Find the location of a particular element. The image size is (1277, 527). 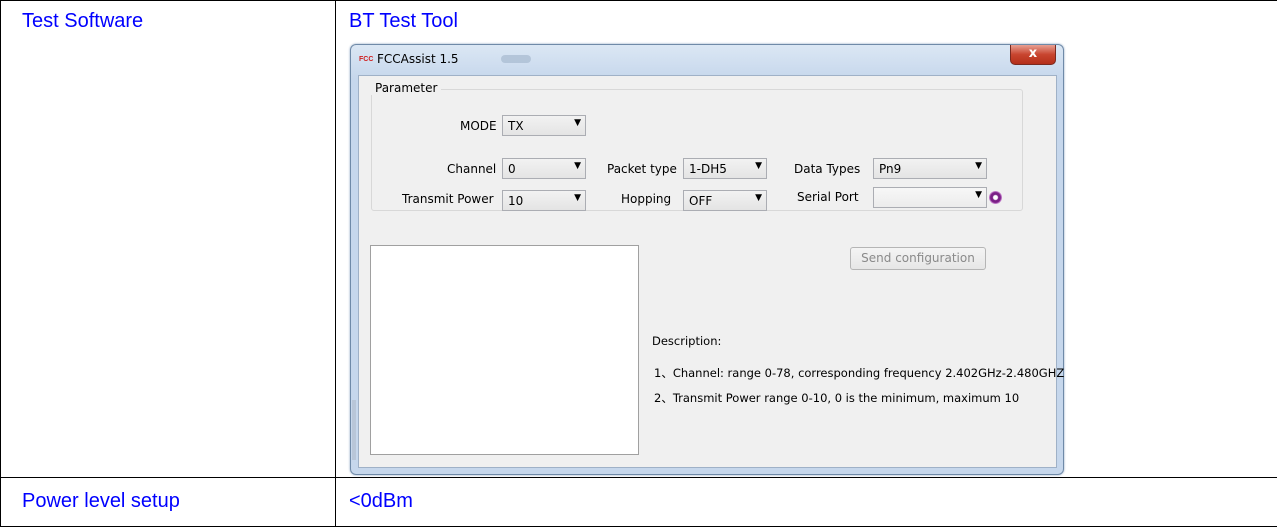

channel-select: 0 ▼ is located at coordinates (544, 168).